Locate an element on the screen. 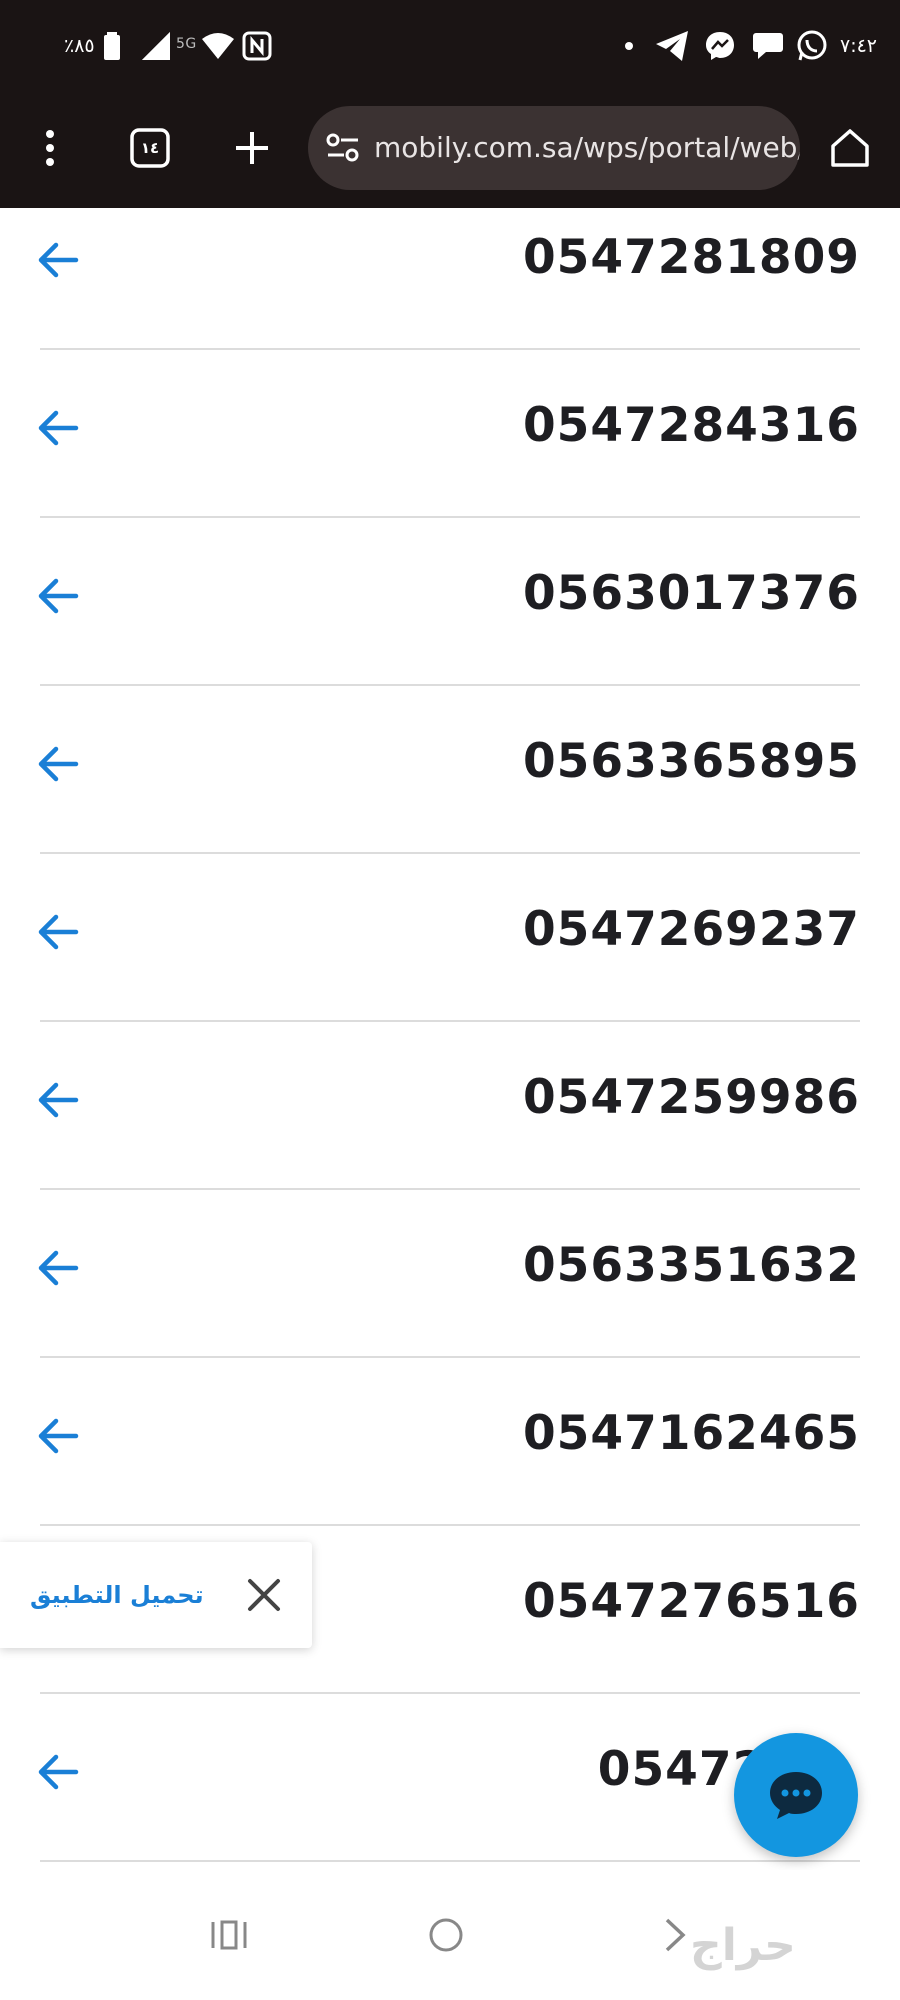  dot-icon is located at coordinates (629, 46).